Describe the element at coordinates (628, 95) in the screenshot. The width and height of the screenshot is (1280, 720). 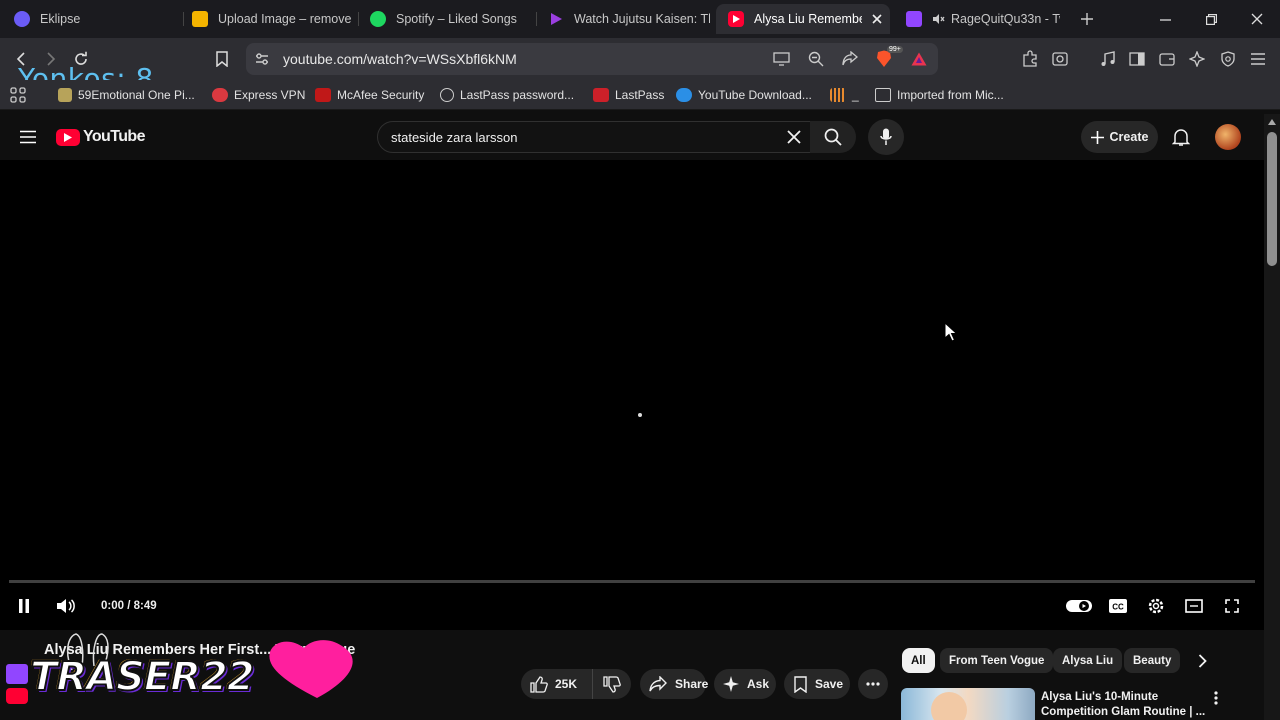
I see `bookmark-lastpass: LastPass` at that location.